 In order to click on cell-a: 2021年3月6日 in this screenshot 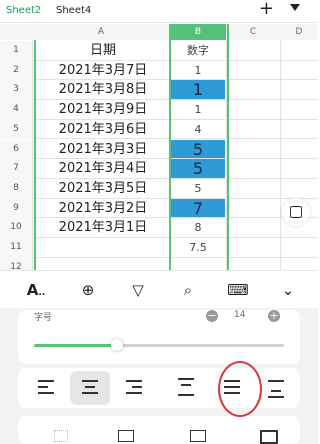, I will do `click(103, 130)`.